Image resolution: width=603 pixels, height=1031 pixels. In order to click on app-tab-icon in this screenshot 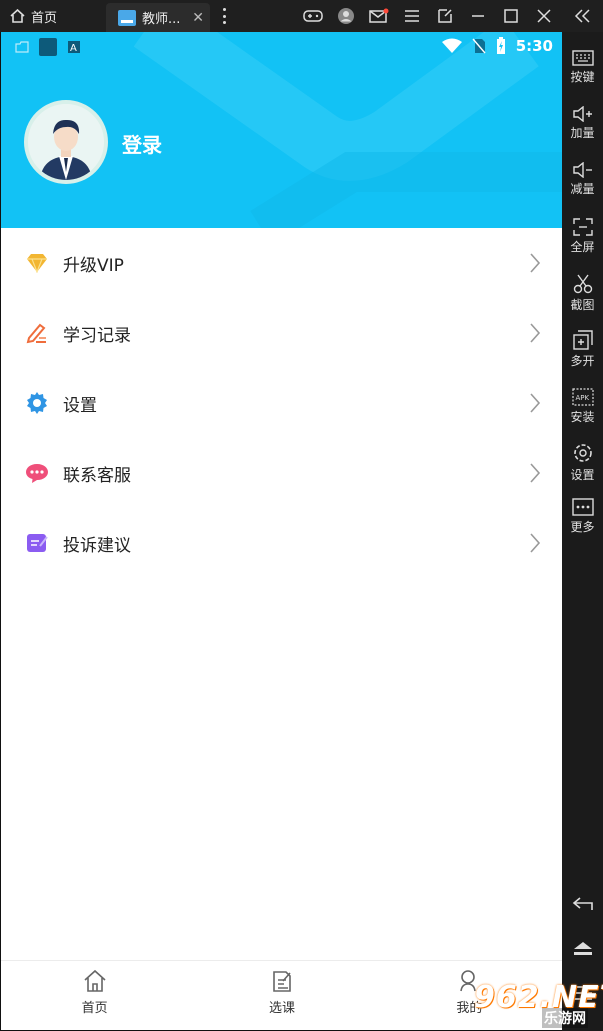, I will do `click(127, 17)`.